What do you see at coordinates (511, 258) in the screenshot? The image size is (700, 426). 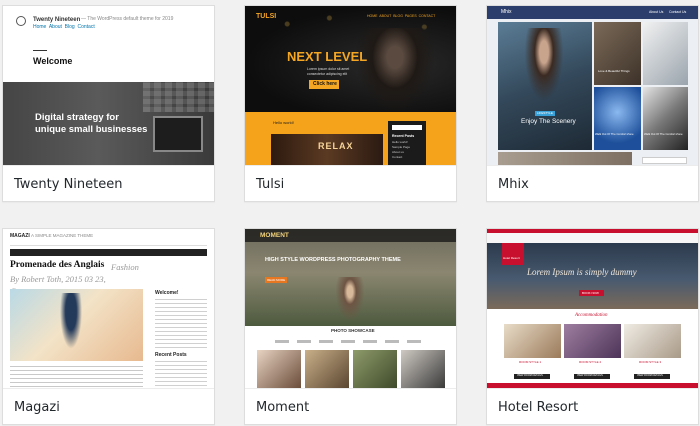 I see `hotel-brand: Hotel Resort` at bounding box center [511, 258].